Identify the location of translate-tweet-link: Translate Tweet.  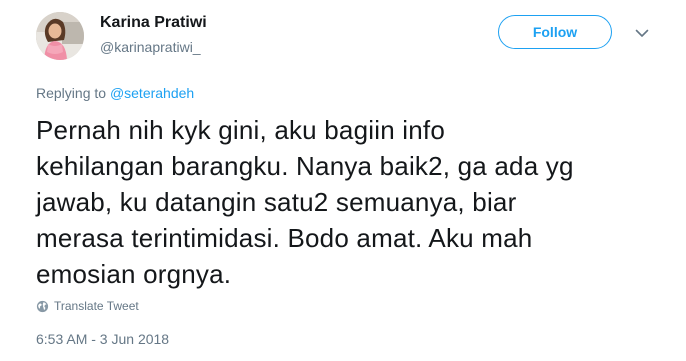
(87, 306).